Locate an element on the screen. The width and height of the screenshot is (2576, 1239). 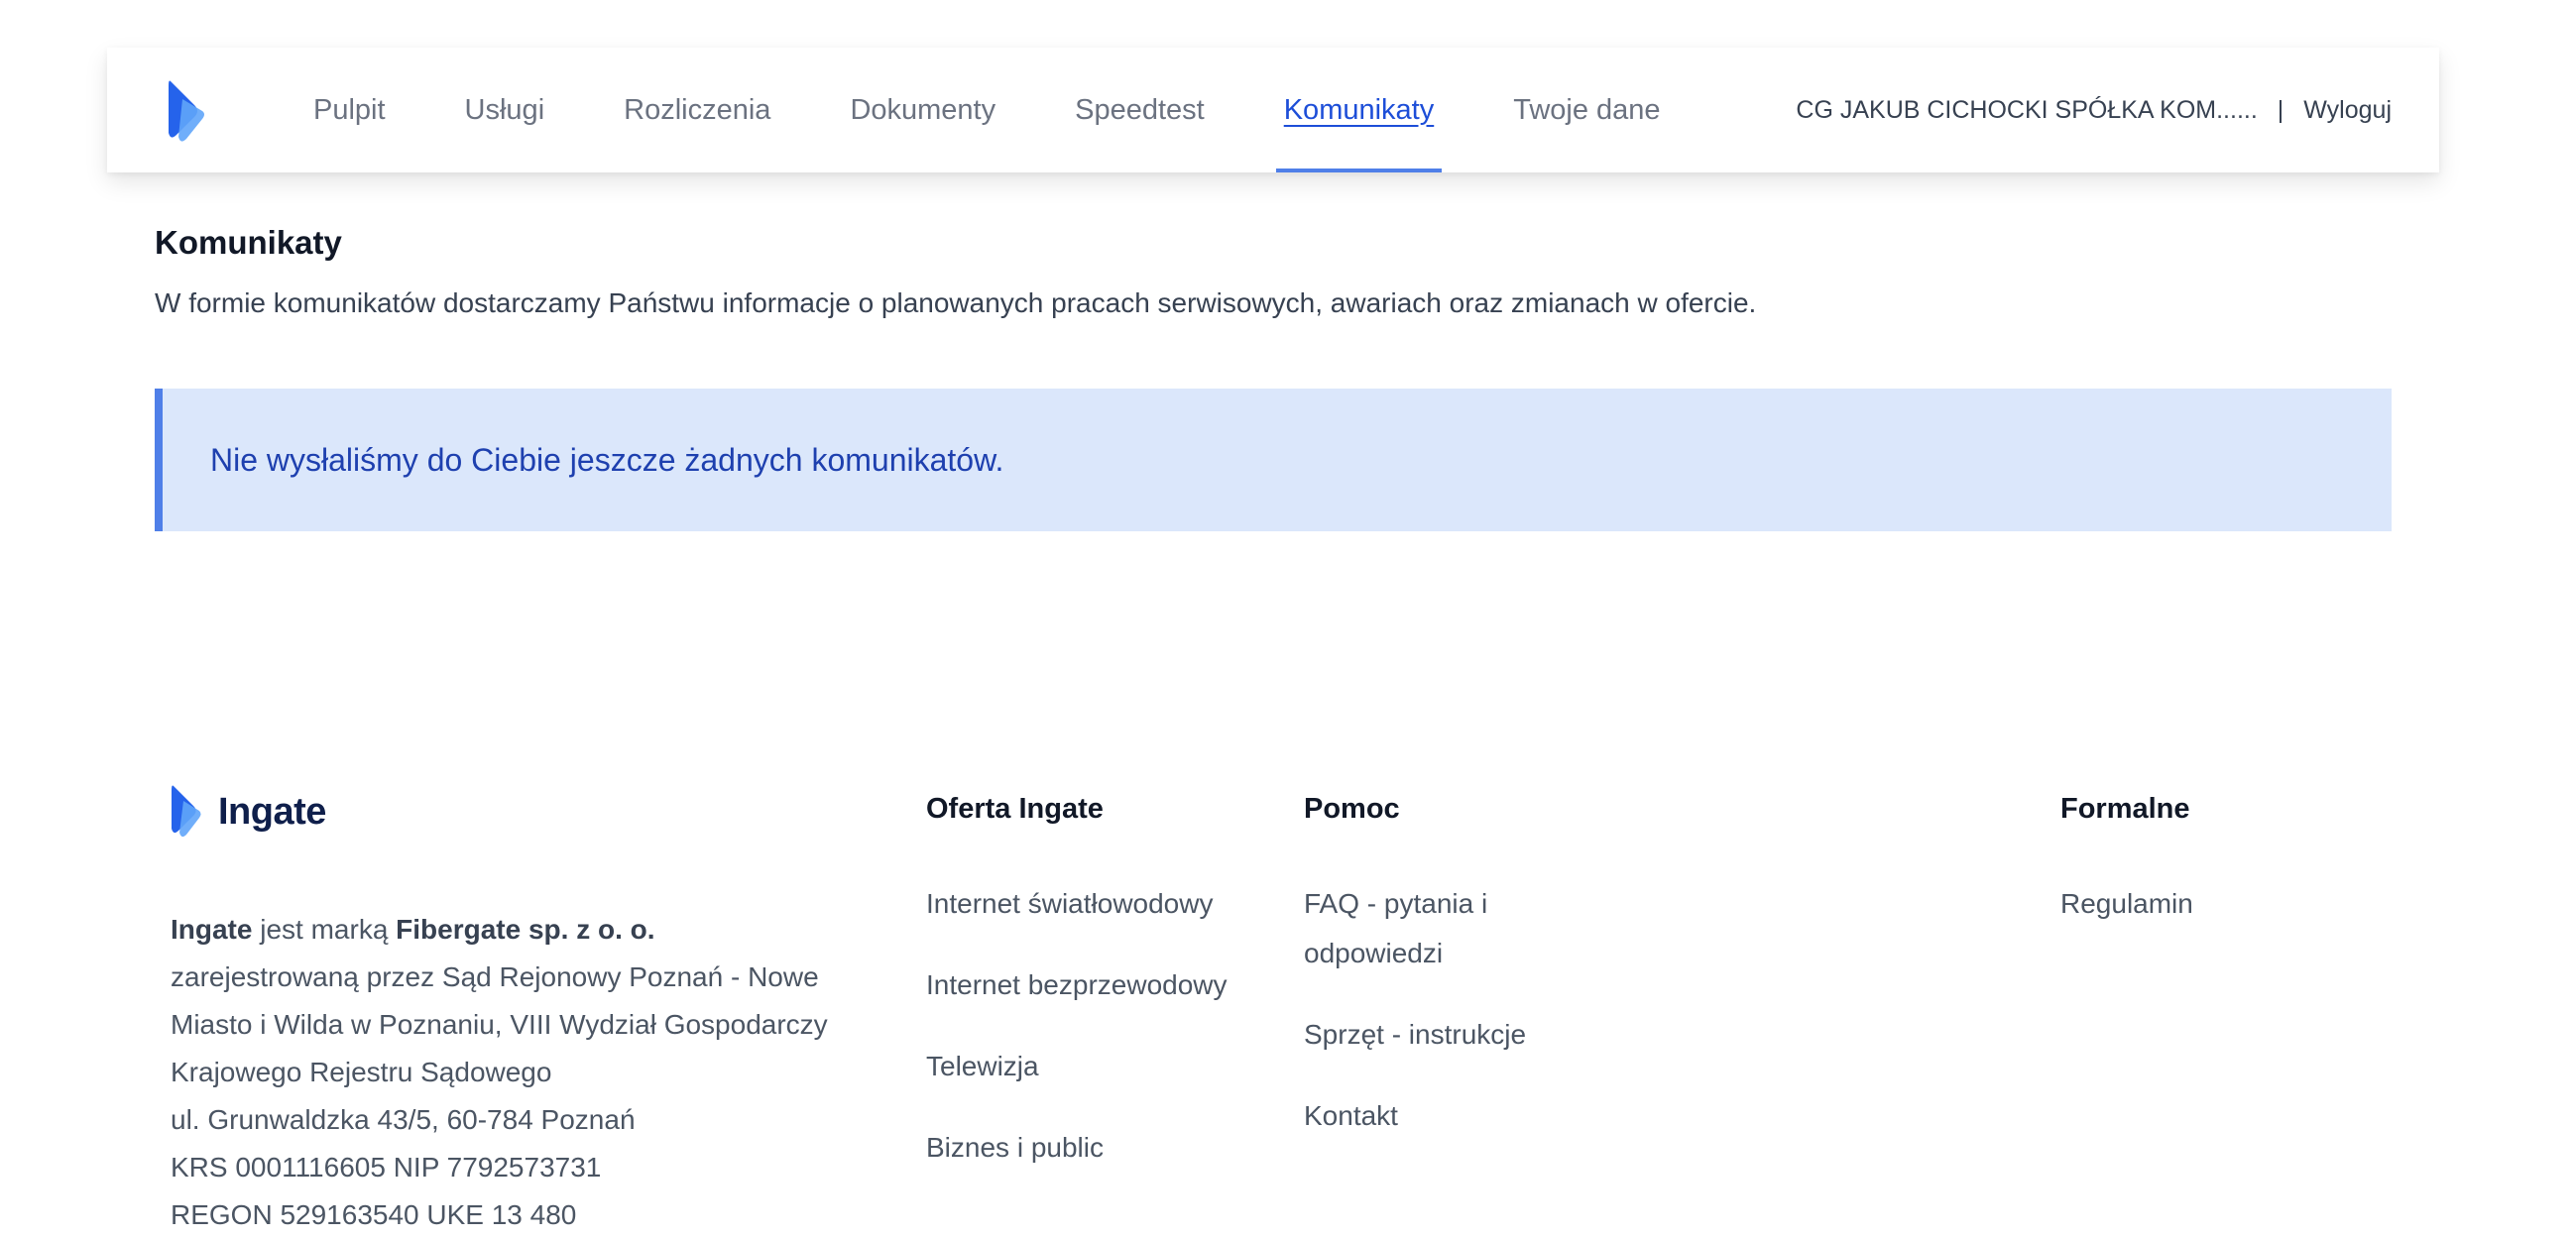
nav-item-speedtest: Speedtest is located at coordinates (1139, 110).